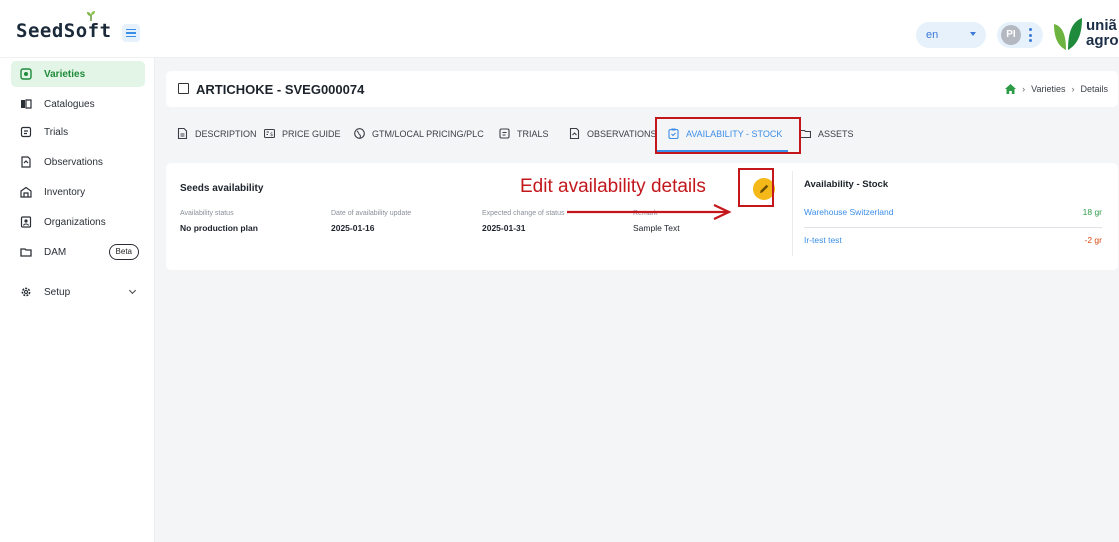  Describe the element at coordinates (1068, 34) in the screenshot. I see `leaf-logo-icon` at that location.